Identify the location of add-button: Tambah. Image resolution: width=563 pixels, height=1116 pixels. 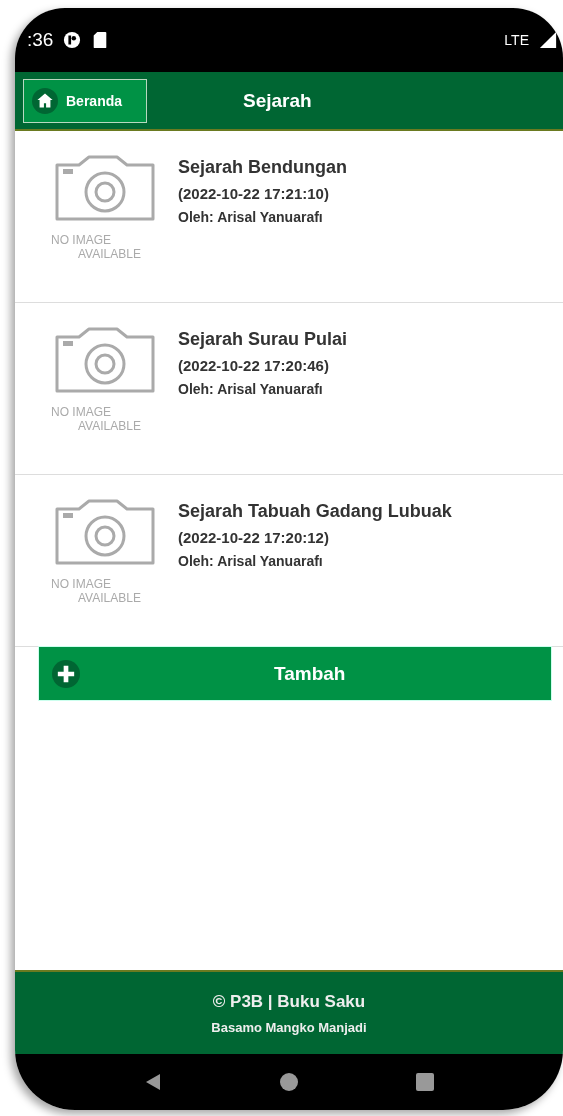
(295, 673).